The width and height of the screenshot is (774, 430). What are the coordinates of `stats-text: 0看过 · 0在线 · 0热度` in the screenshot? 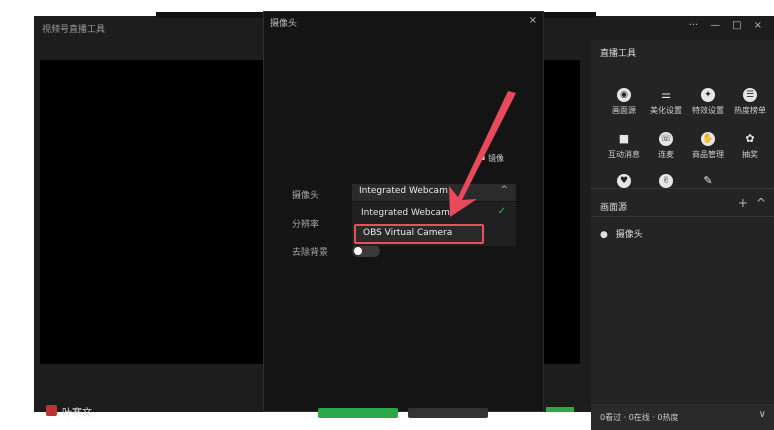 It's located at (639, 417).